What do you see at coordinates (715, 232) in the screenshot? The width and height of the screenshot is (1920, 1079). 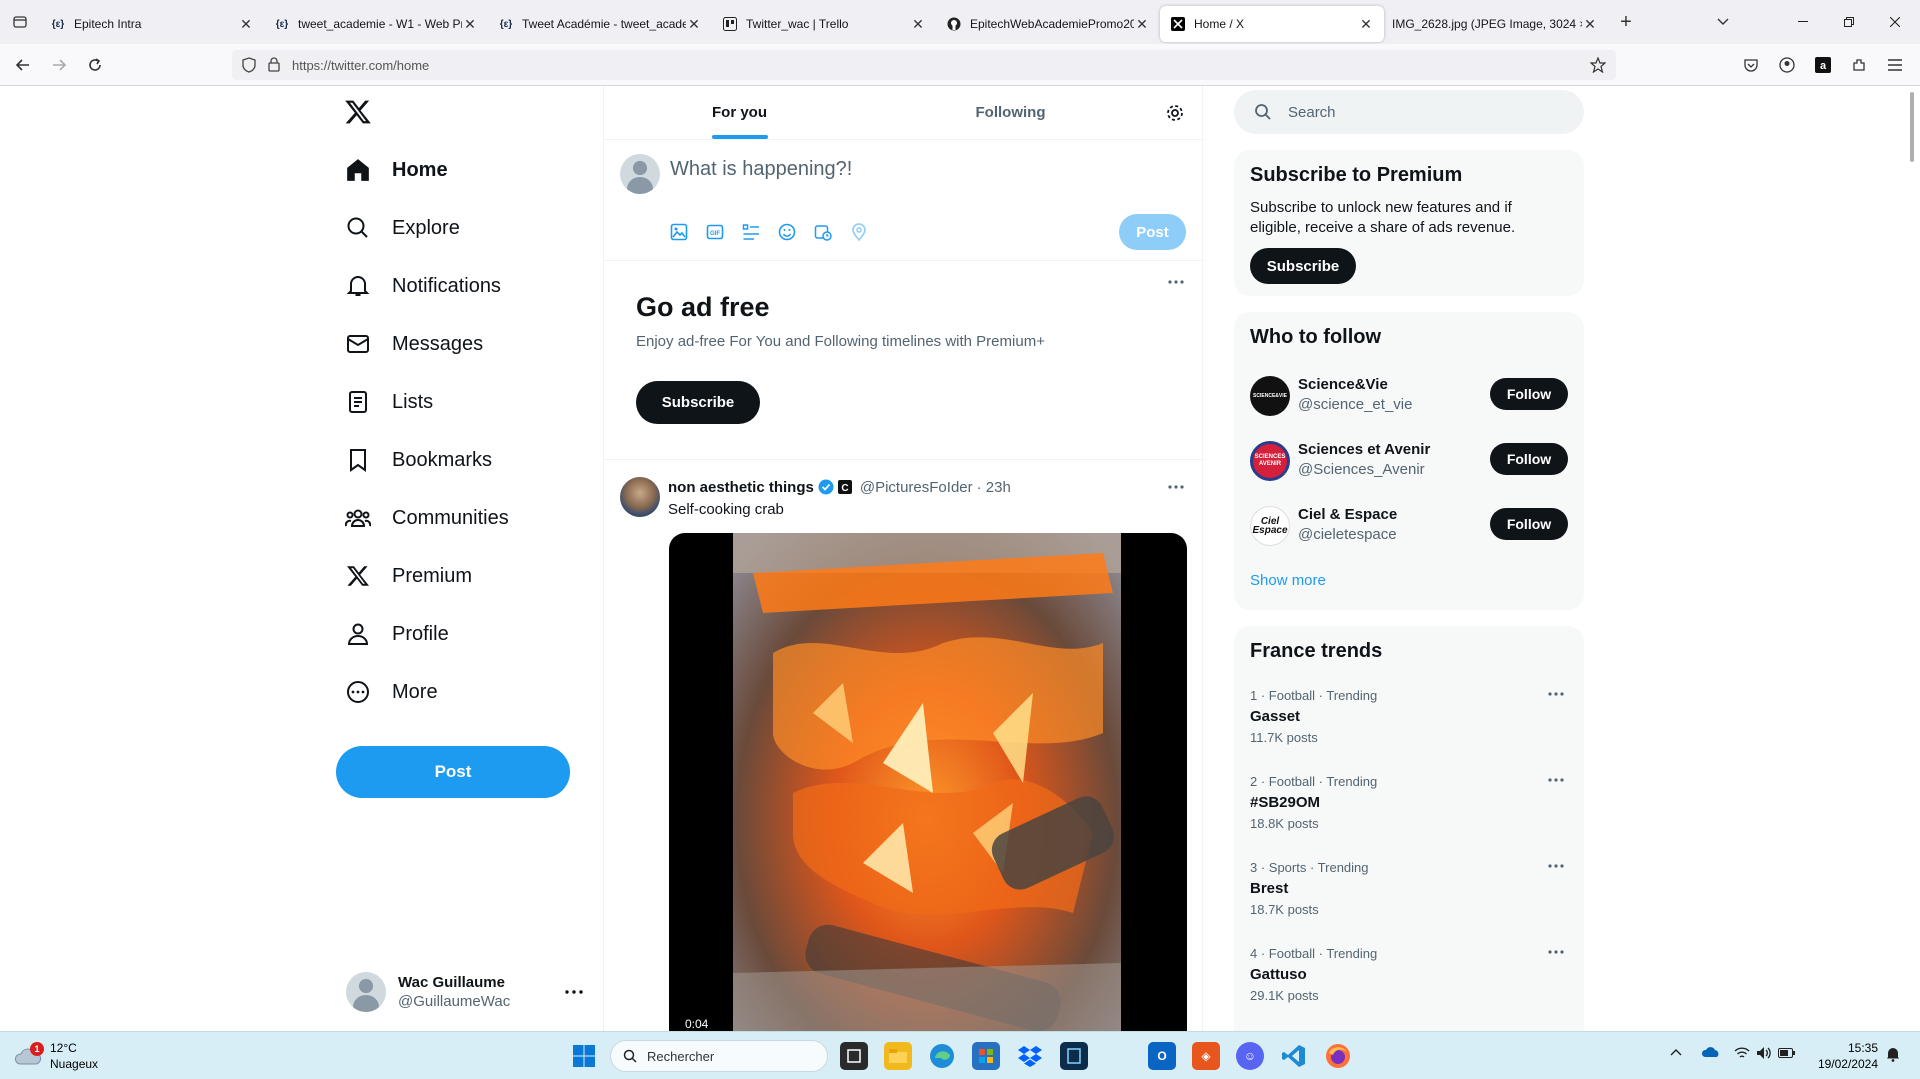 I see `gif-icon: GIF` at bounding box center [715, 232].